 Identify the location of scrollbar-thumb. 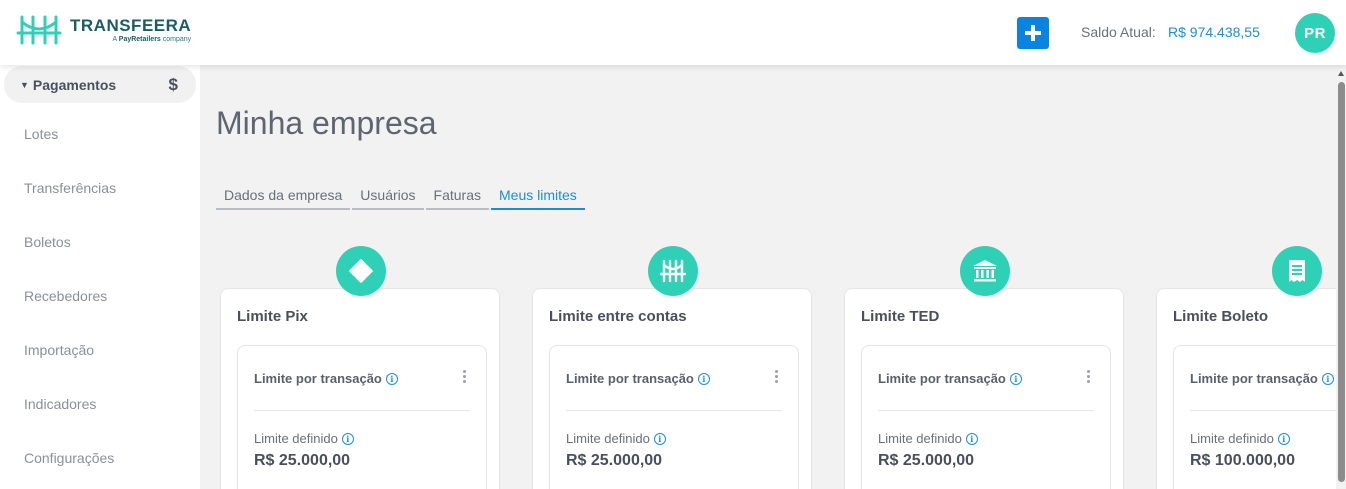
(1341, 282).